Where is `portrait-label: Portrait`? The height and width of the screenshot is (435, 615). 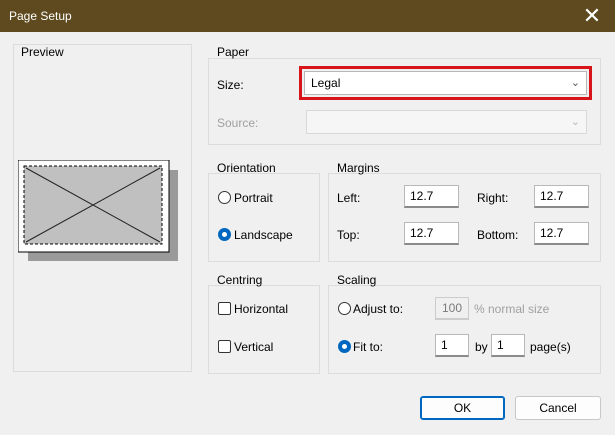 portrait-label: Portrait is located at coordinates (253, 198).